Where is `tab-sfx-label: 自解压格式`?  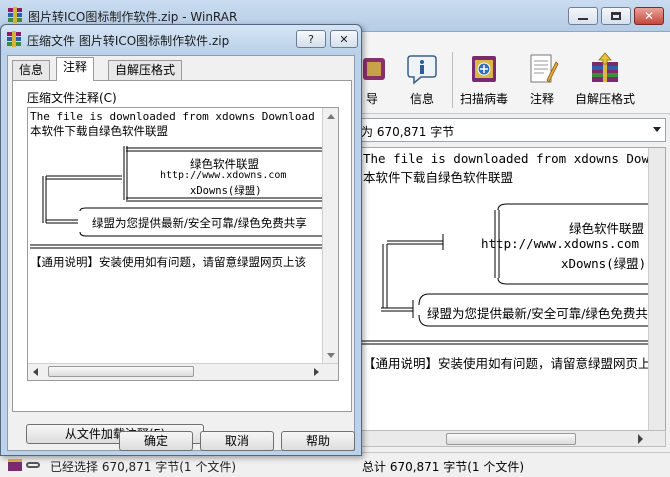 tab-sfx-label: 自解压格式 is located at coordinates (145, 70).